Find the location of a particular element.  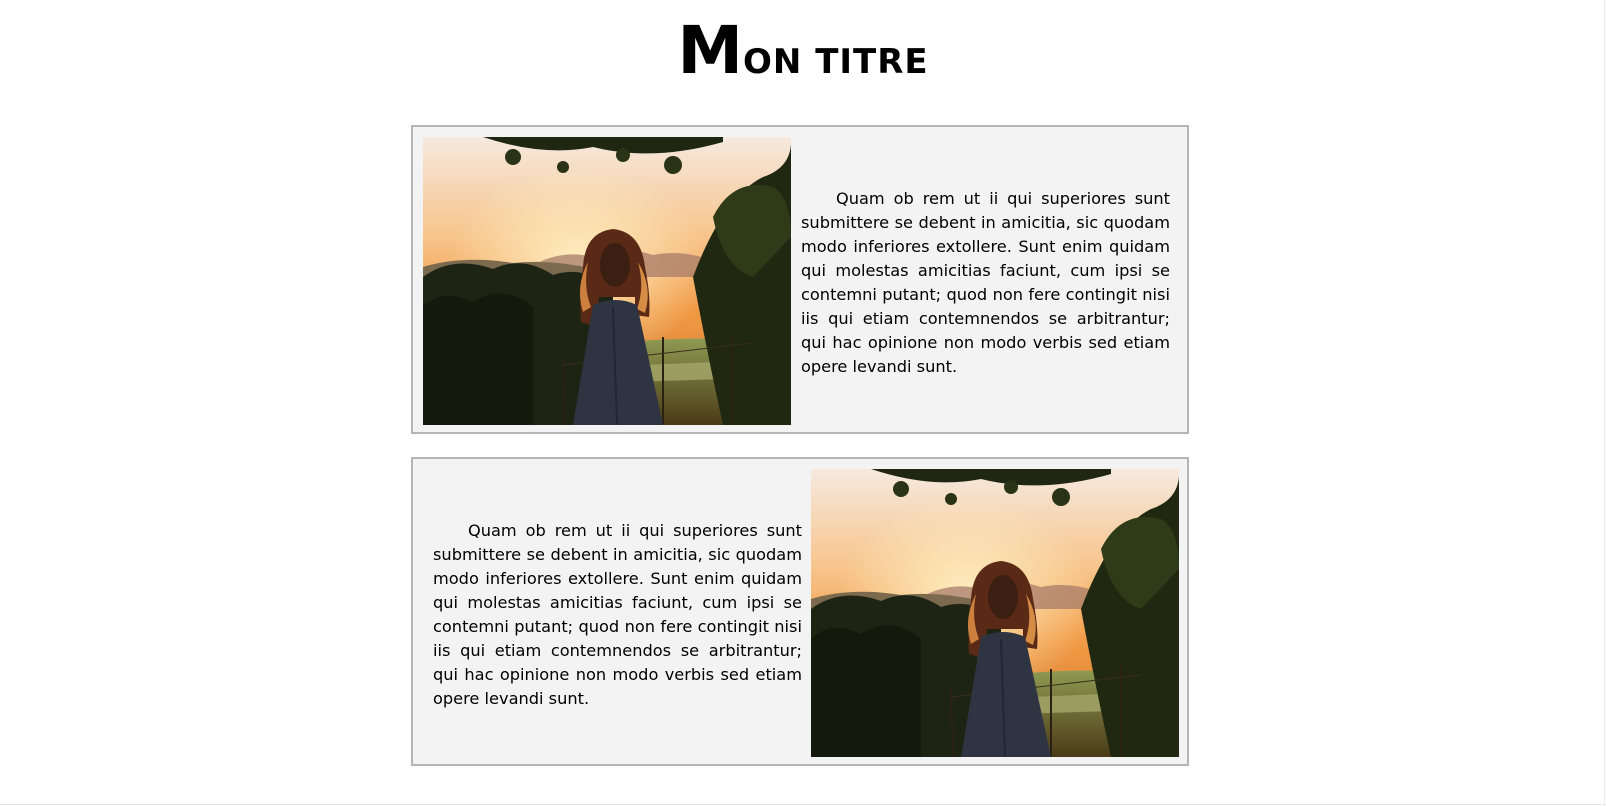

page-title-rest: ON TITRE is located at coordinates (836, 62).